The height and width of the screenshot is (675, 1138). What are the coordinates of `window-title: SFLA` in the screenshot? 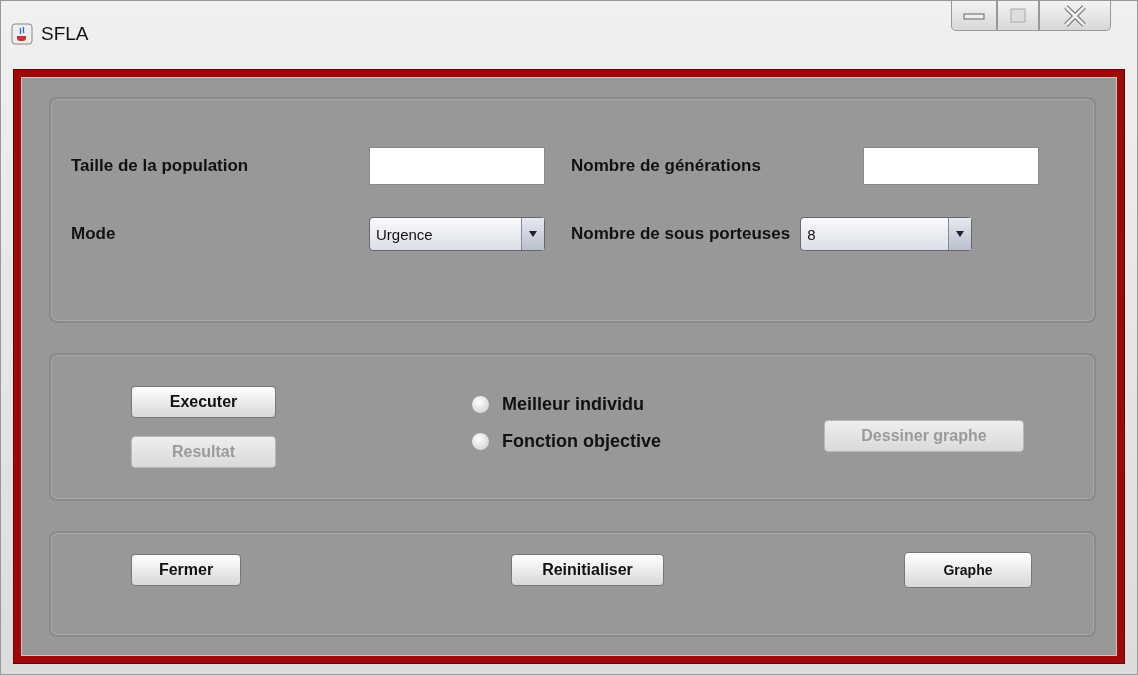 It's located at (65, 34).